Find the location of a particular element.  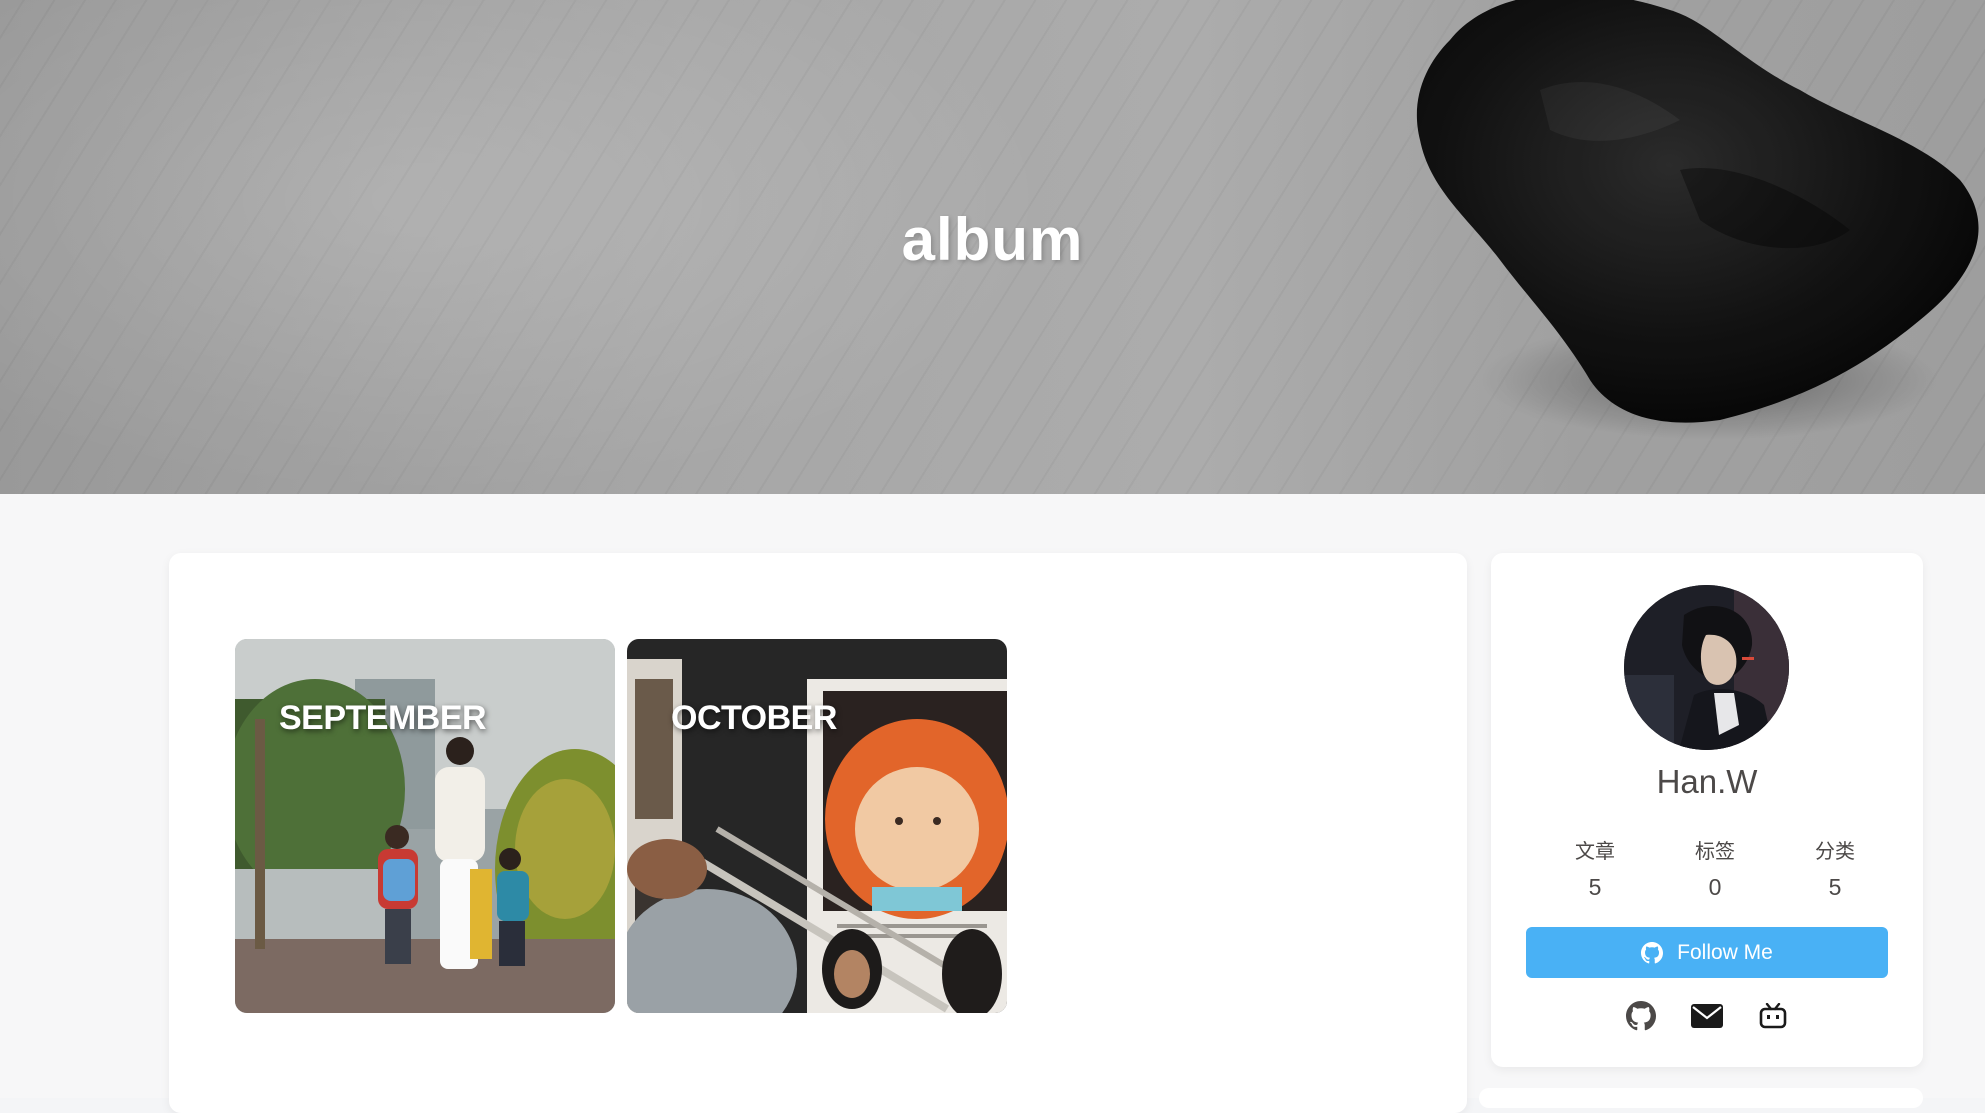

author-name: Han.W is located at coordinates (1707, 781).